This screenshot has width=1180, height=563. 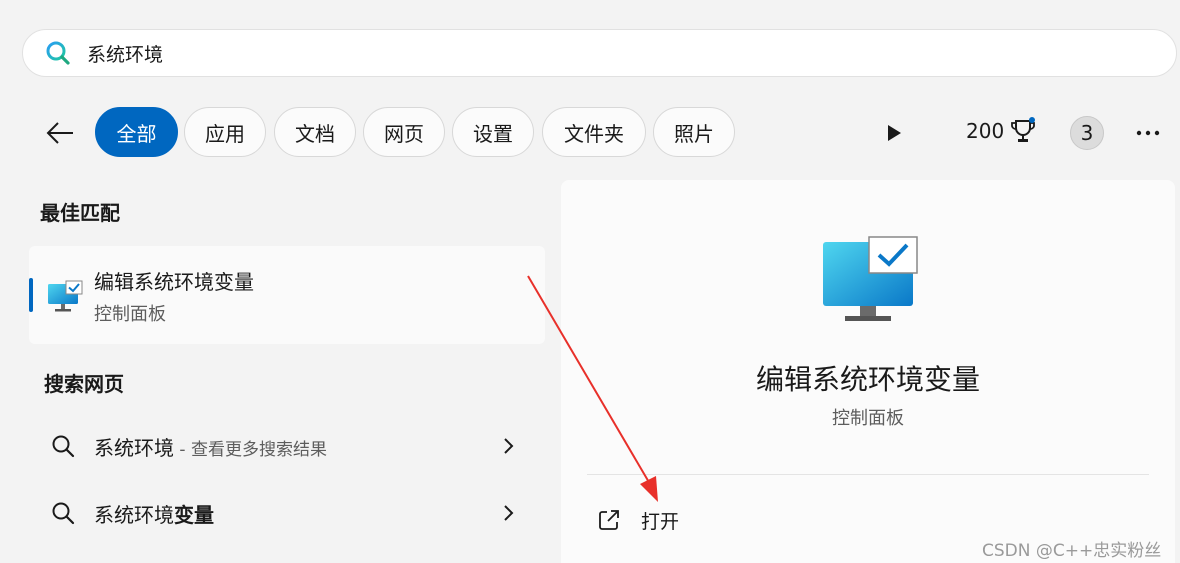 I want to click on web-result-query-bold: 变量, so click(x=194, y=515).